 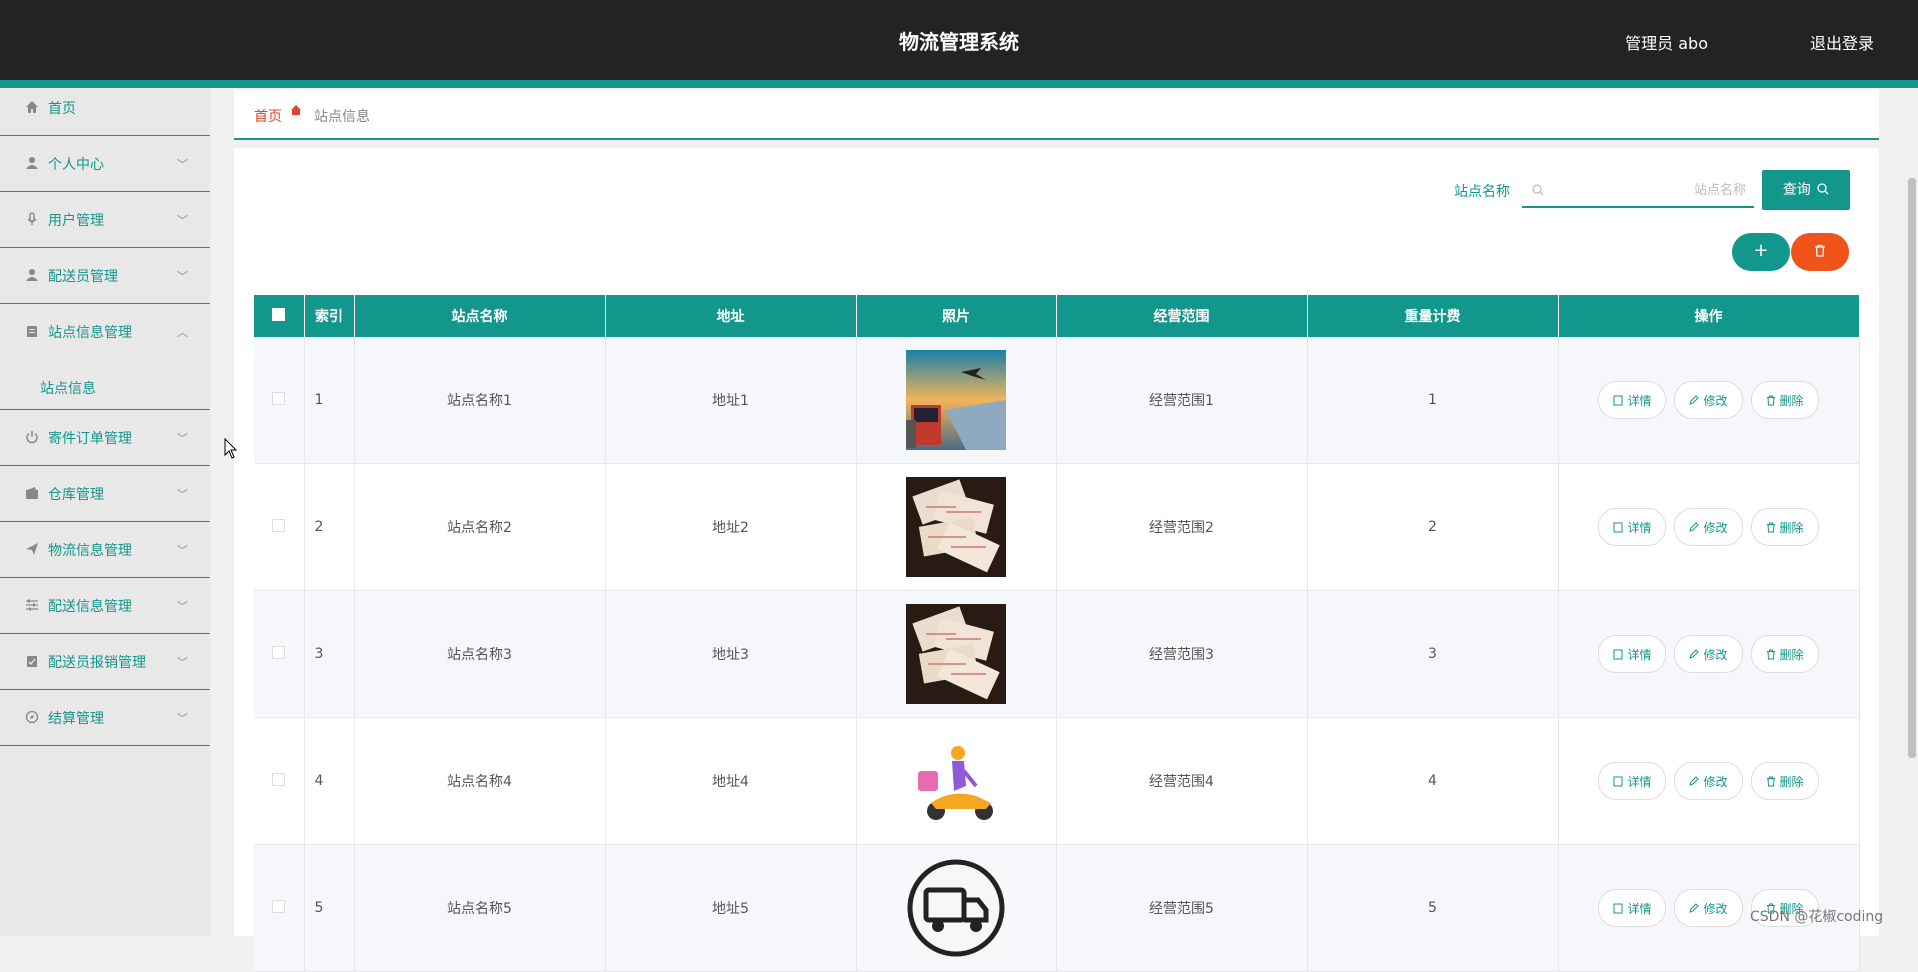 I want to click on search-icon, so click(x=1823, y=189).